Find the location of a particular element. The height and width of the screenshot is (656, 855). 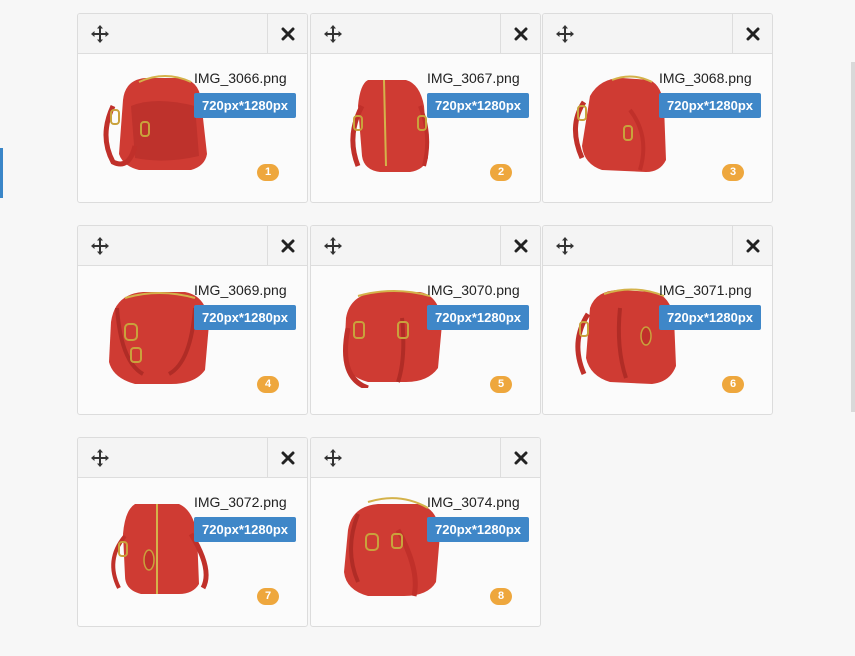

image-card: IMG_3070.png 720px*1280px 5 is located at coordinates (425, 320).